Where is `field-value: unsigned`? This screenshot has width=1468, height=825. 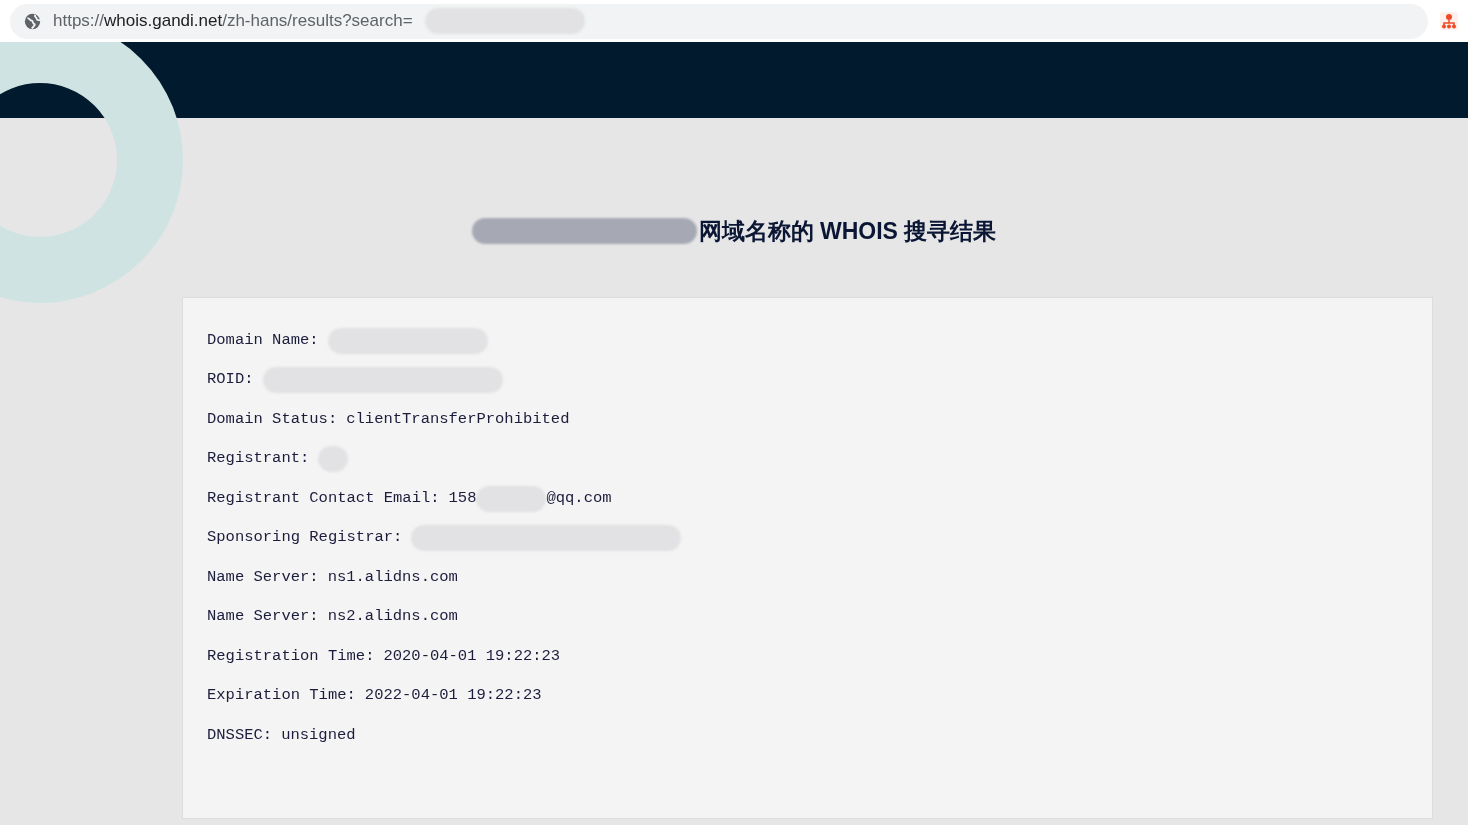 field-value: unsigned is located at coordinates (318, 735).